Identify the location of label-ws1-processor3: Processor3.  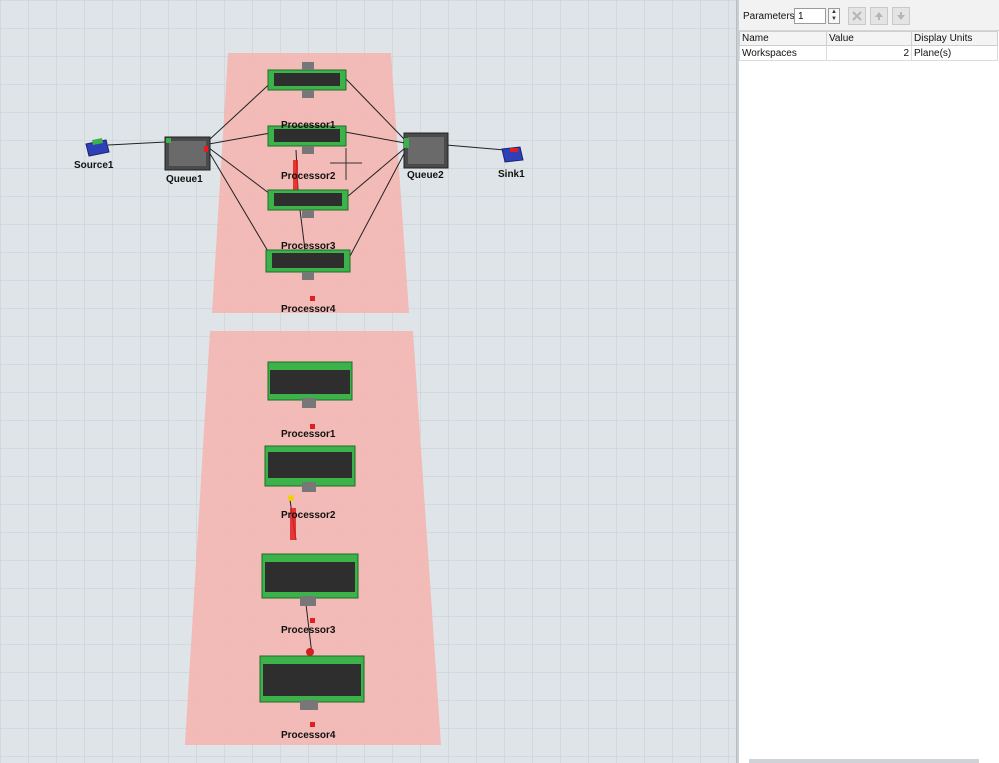
(308, 246).